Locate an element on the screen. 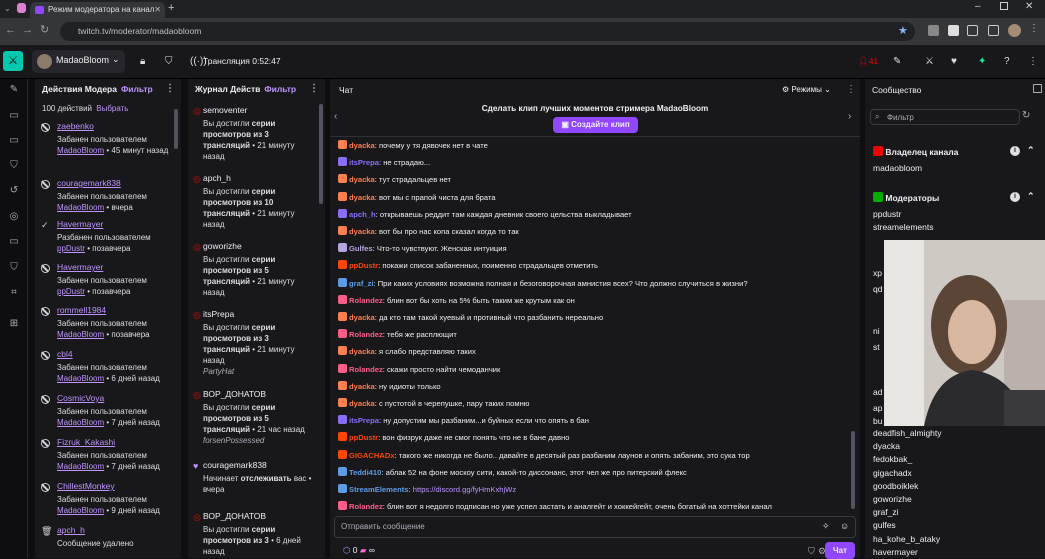  chat-icon: ▭ is located at coordinates (14, 116).